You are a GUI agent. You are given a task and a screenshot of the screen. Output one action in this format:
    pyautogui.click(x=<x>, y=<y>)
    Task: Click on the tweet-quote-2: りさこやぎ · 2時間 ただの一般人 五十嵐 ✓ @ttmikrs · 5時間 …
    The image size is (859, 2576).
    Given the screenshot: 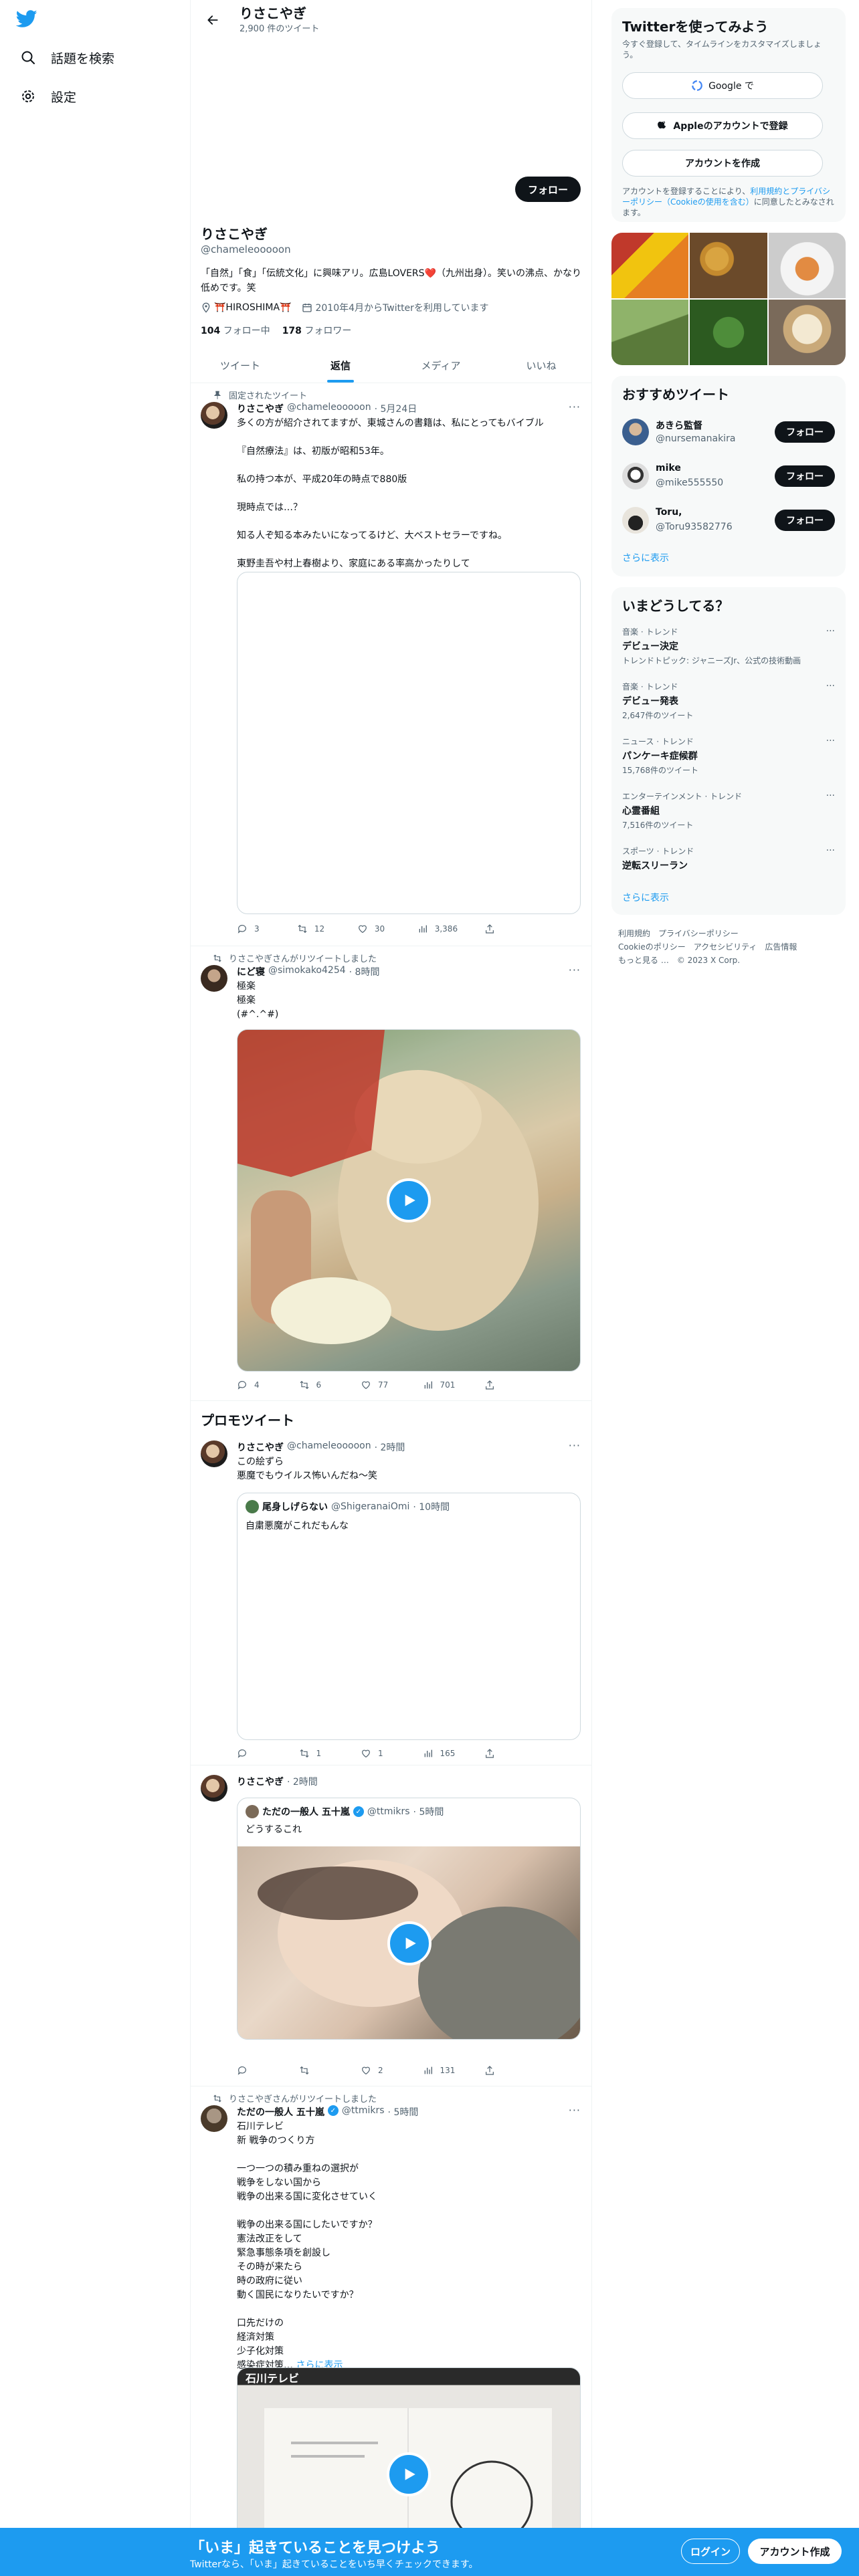 What is the action you would take?
    pyautogui.click(x=390, y=1925)
    